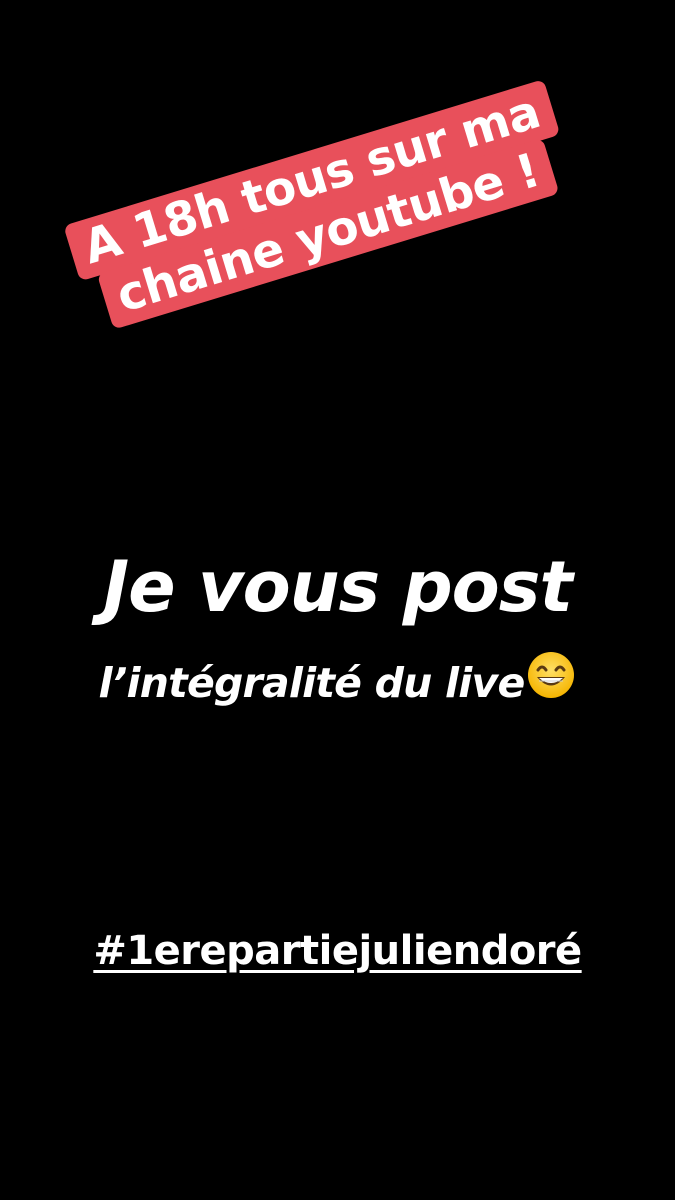 This screenshot has width=675, height=1200. I want to click on hashtag-row: #1erepartiejuliendoré, so click(337, 951).